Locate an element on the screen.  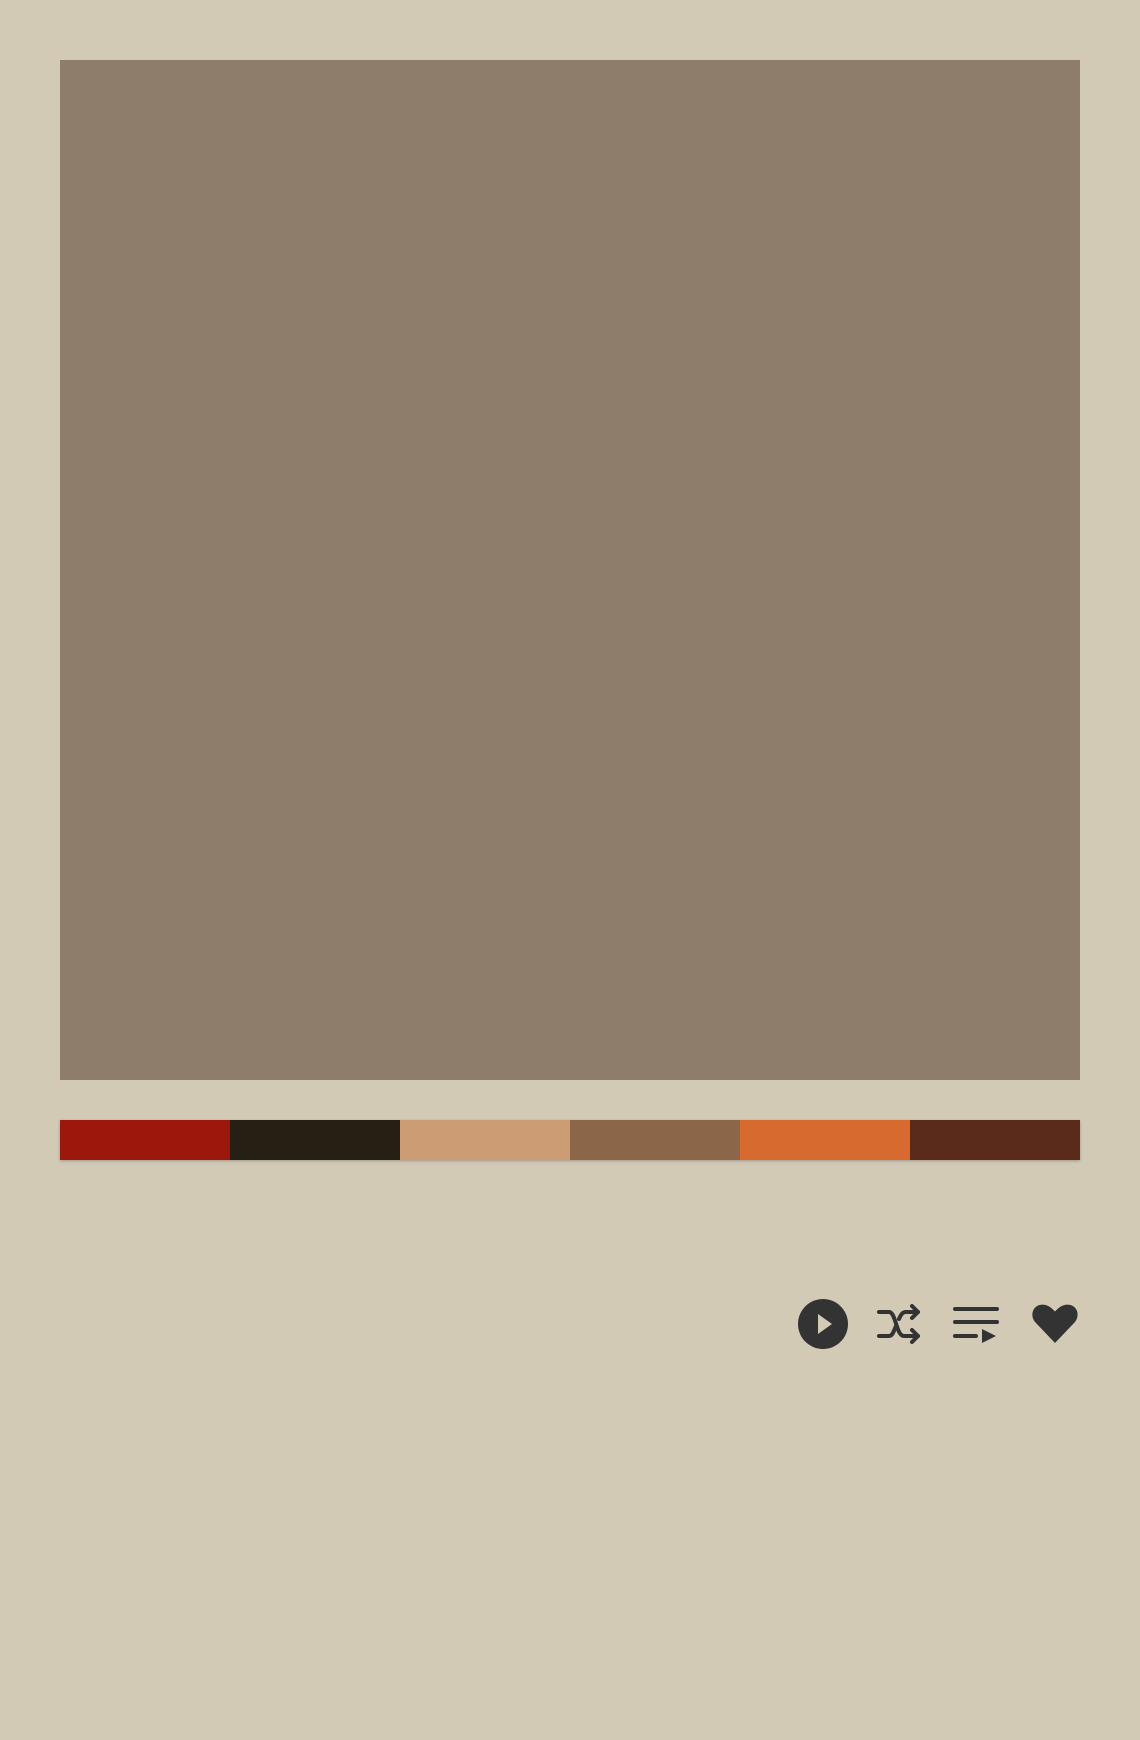
like-button is located at coordinates (1055, 1324).